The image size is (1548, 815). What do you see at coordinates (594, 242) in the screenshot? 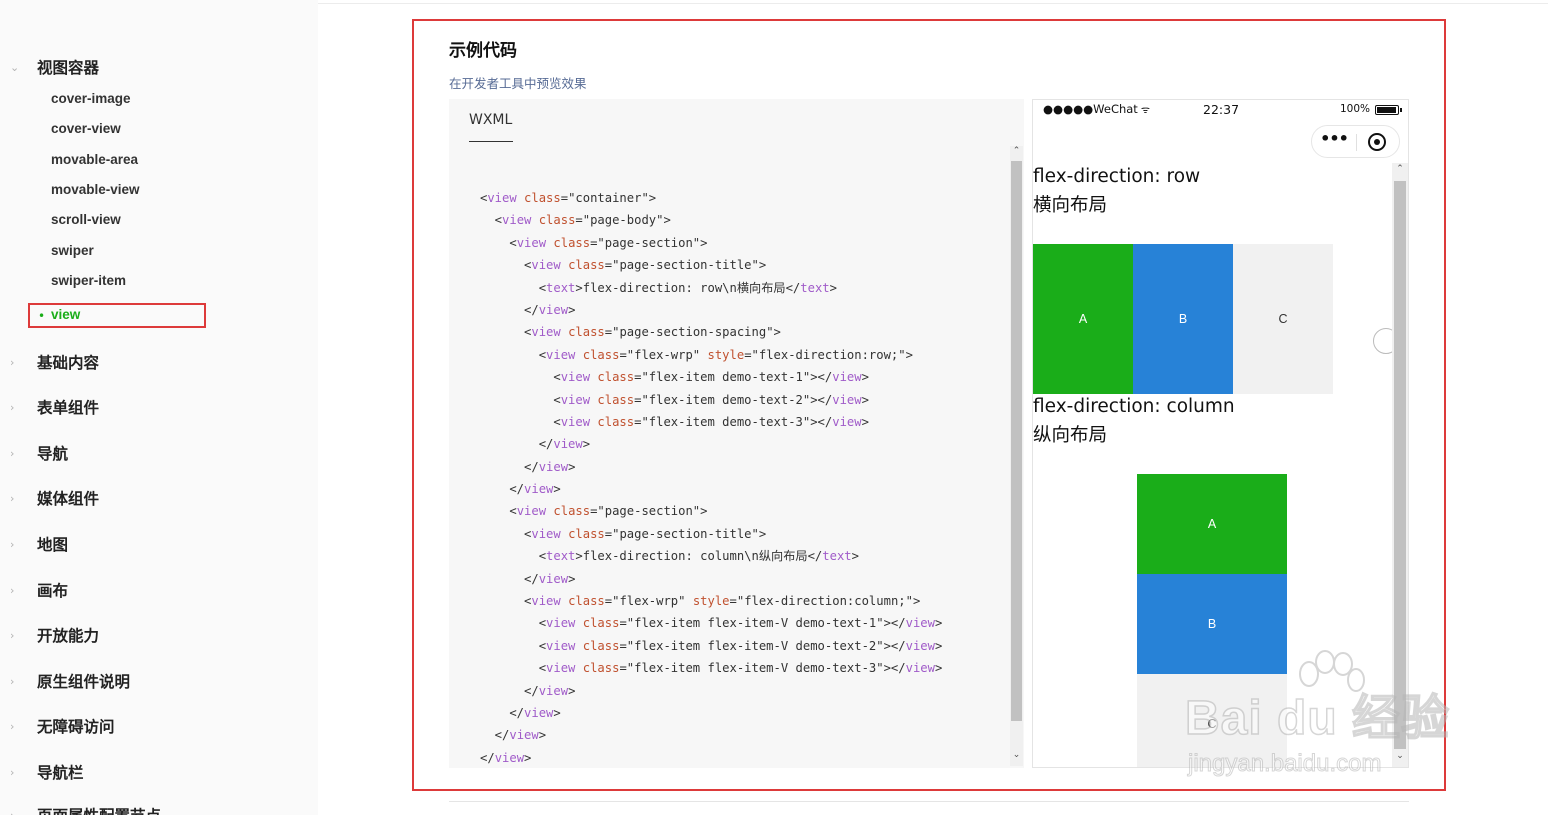
I see `code-line: <view class="page-section">` at bounding box center [594, 242].